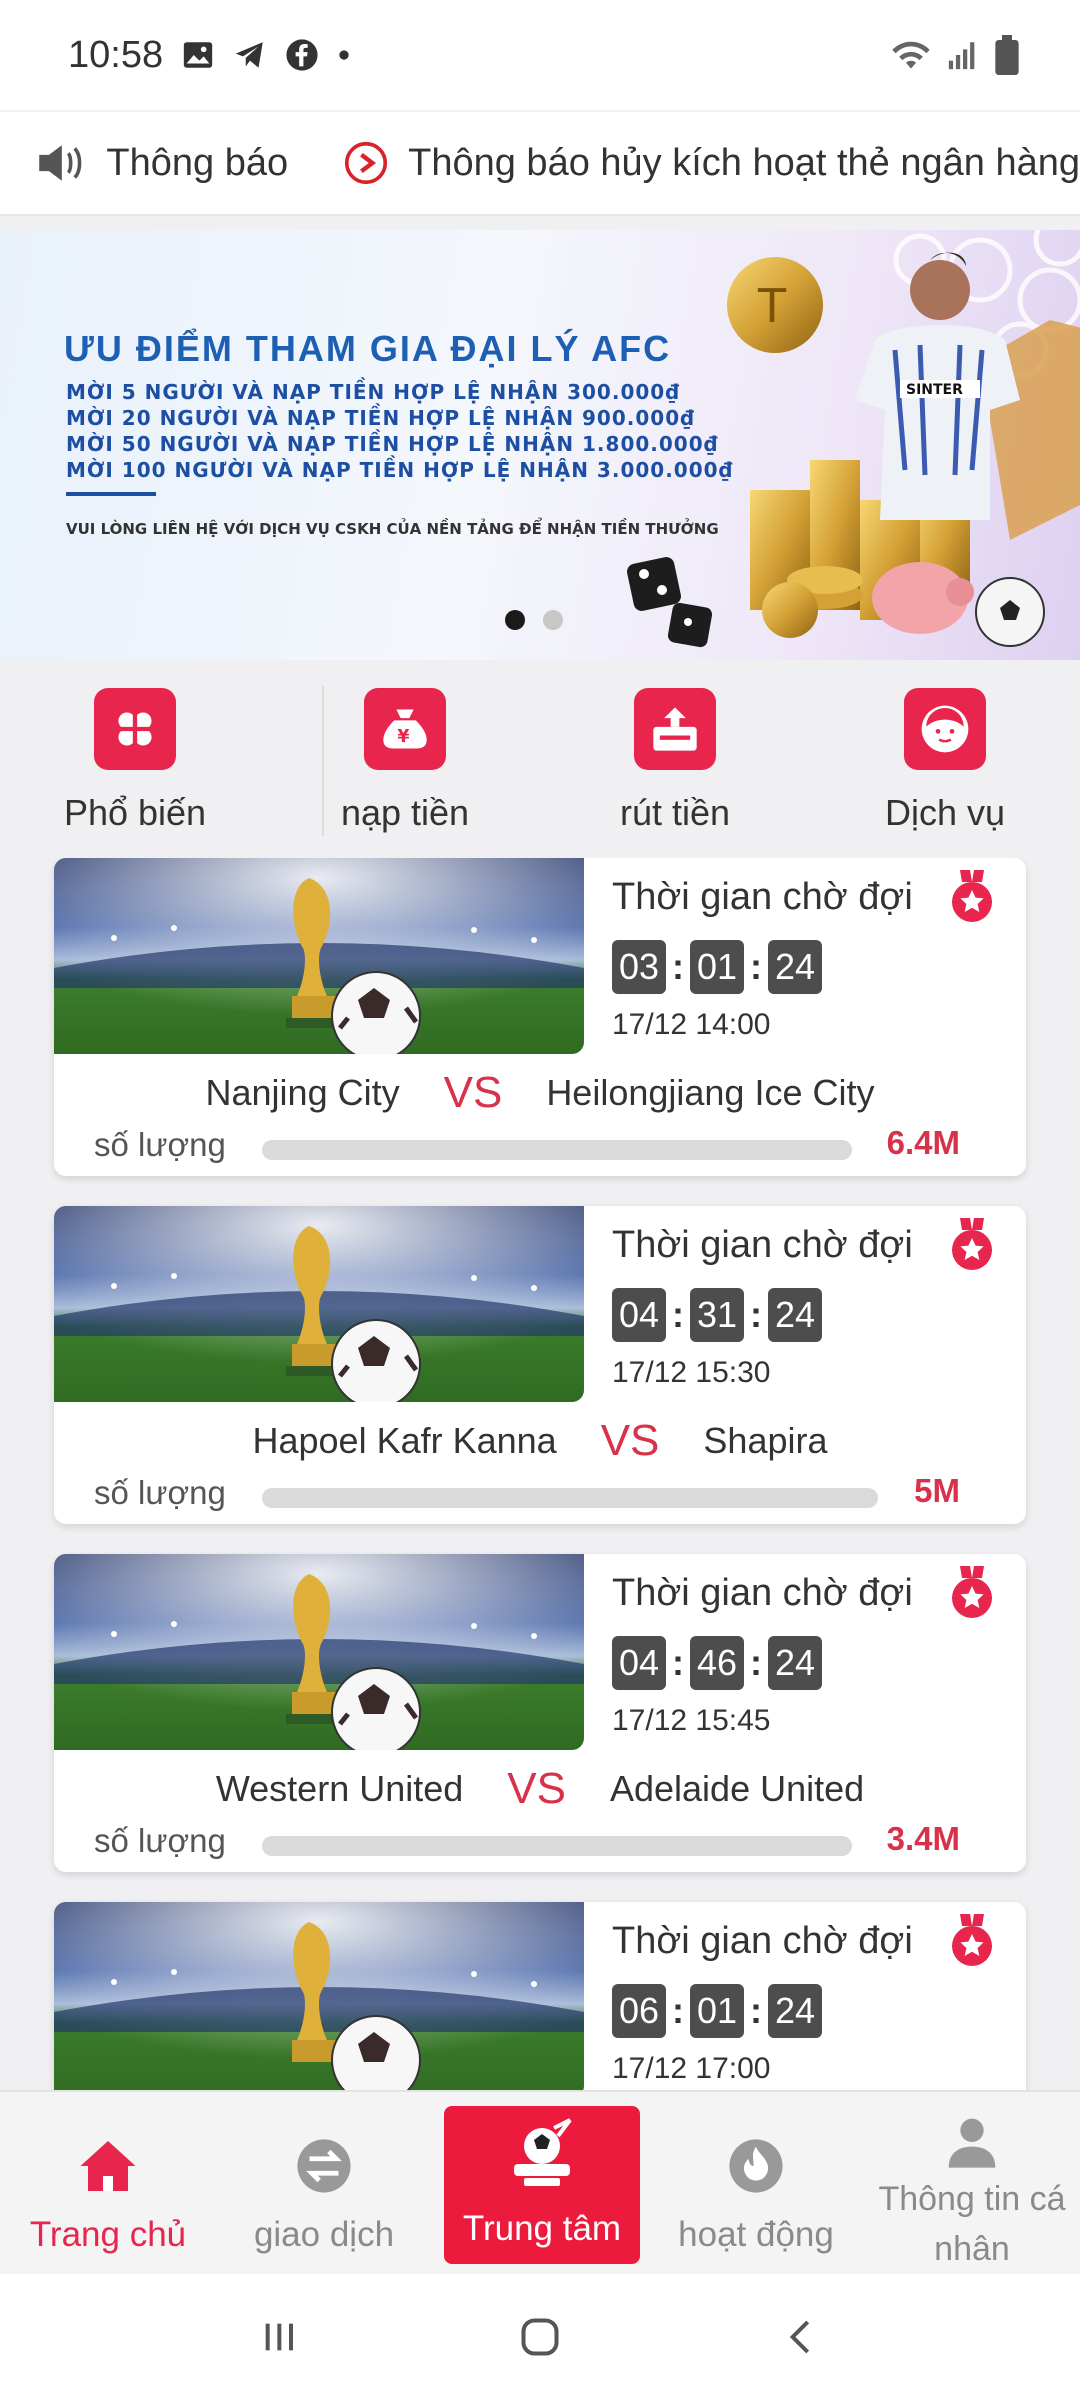  I want to click on banner-title: ƯU ĐIỂM THAM GIA ĐẠI LÝ AFC, so click(368, 348).